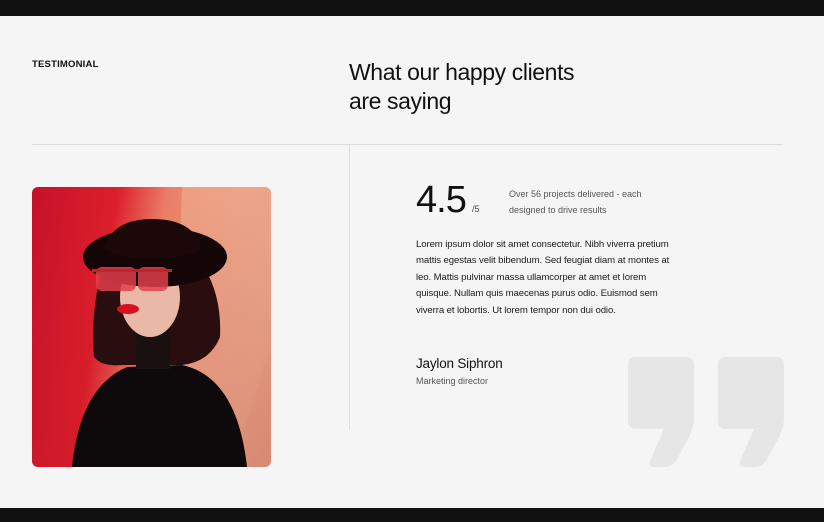 This screenshot has height=522, width=824. Describe the element at coordinates (349, 287) in the screenshot. I see `vertical-divider` at that location.